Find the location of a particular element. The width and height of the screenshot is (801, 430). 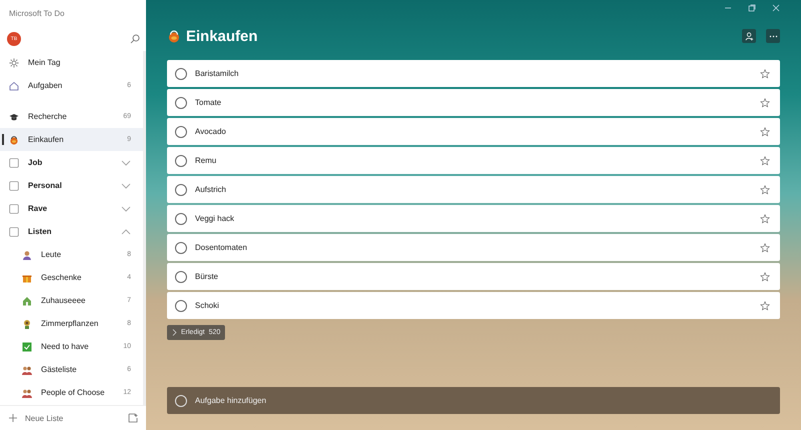

new-list-button: Neue Liste is located at coordinates (73, 418).